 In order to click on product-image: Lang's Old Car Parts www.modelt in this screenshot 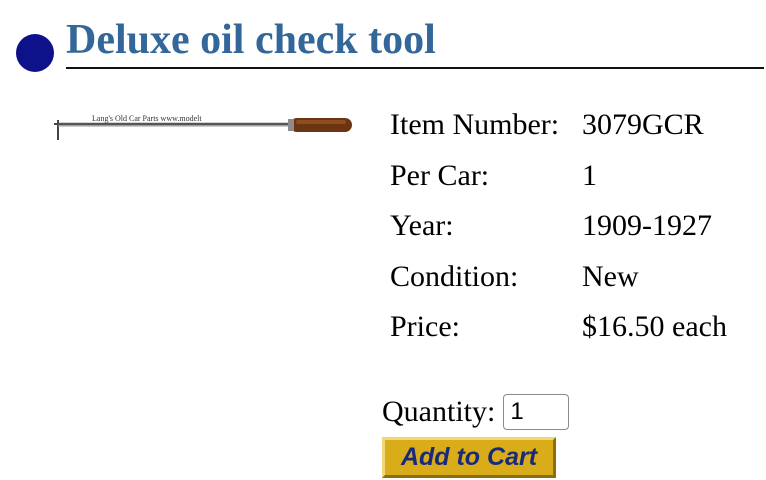, I will do `click(203, 127)`.